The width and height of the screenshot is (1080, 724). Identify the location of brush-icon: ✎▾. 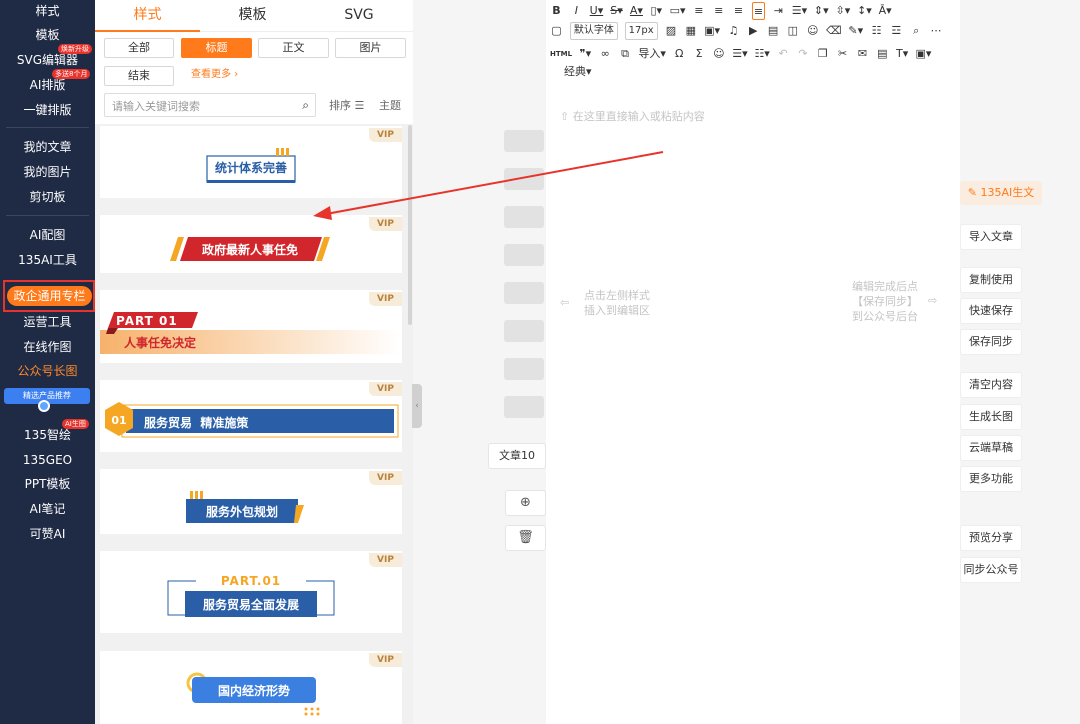
(855, 31).